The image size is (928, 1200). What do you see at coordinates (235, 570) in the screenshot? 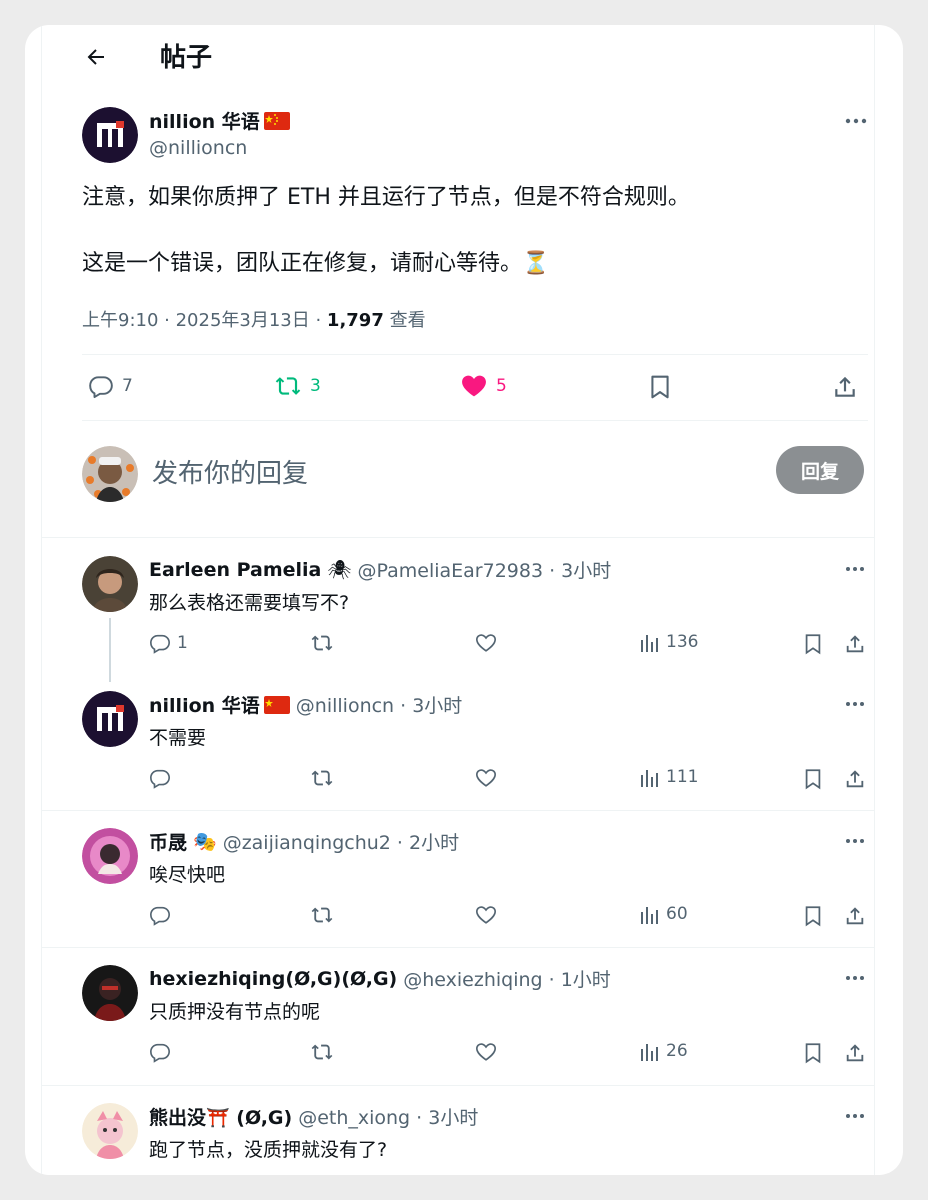
I see `reply-author-name: Earleen Pamelia` at bounding box center [235, 570].